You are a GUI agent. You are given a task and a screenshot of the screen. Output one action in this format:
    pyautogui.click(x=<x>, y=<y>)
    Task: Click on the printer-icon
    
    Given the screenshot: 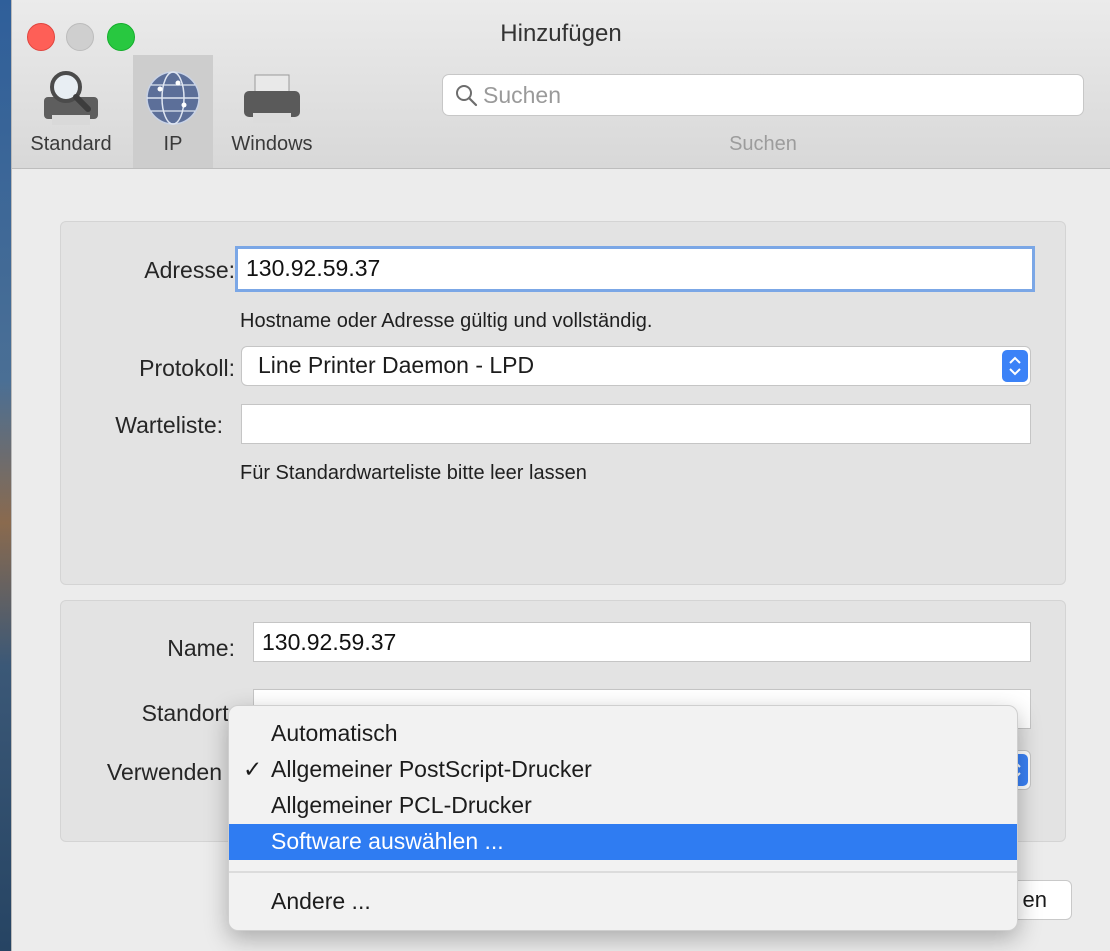 What is the action you would take?
    pyautogui.click(x=272, y=98)
    